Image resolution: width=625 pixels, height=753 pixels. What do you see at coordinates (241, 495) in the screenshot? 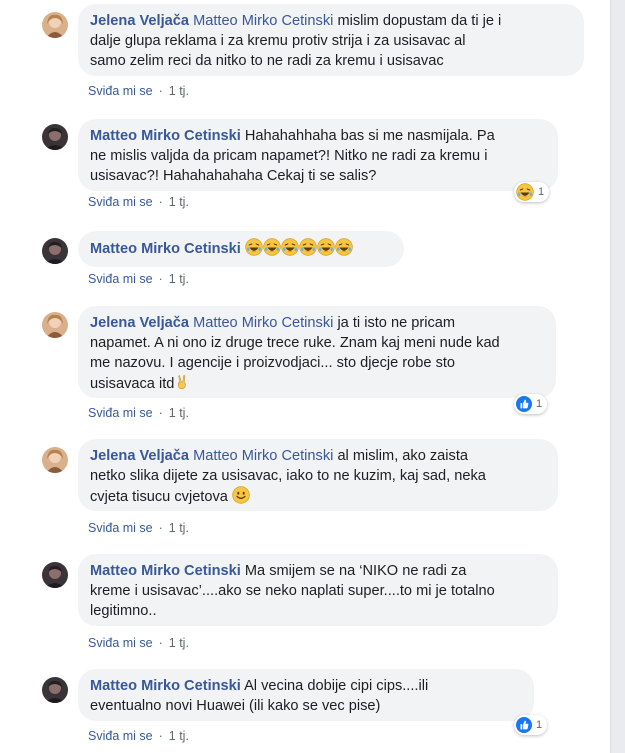
I see `smile-emoji-icon` at bounding box center [241, 495].